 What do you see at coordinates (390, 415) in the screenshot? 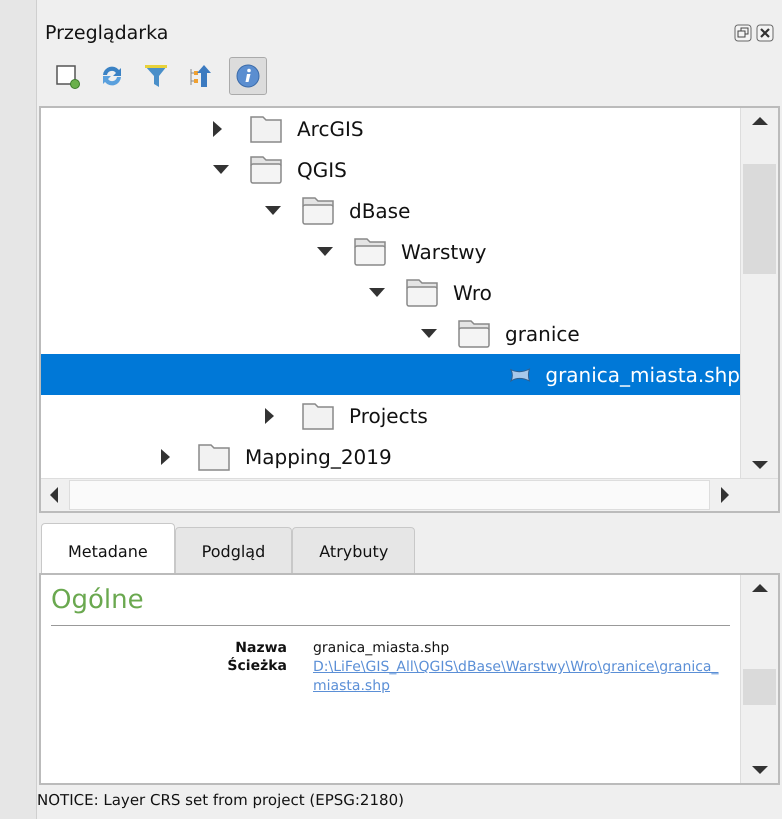
I see `tree-item: Projects` at bounding box center [390, 415].